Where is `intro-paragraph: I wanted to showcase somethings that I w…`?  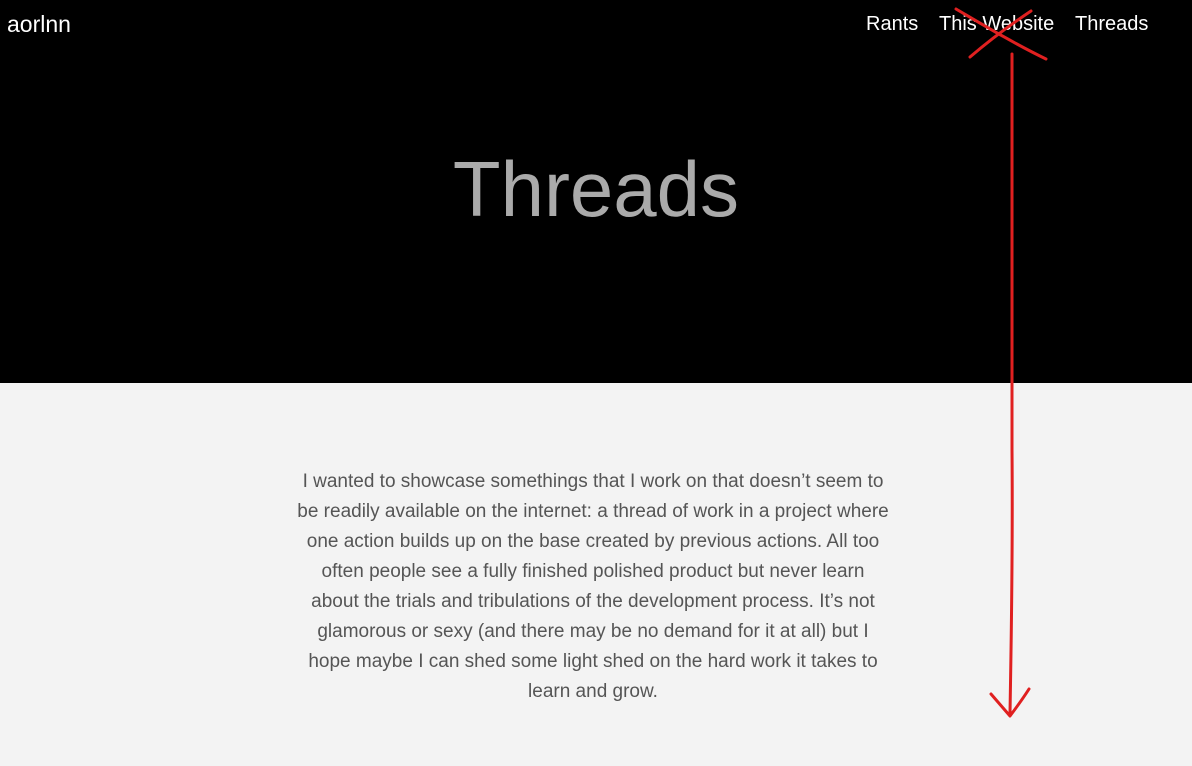 intro-paragraph: I wanted to showcase somethings that I w… is located at coordinates (593, 586).